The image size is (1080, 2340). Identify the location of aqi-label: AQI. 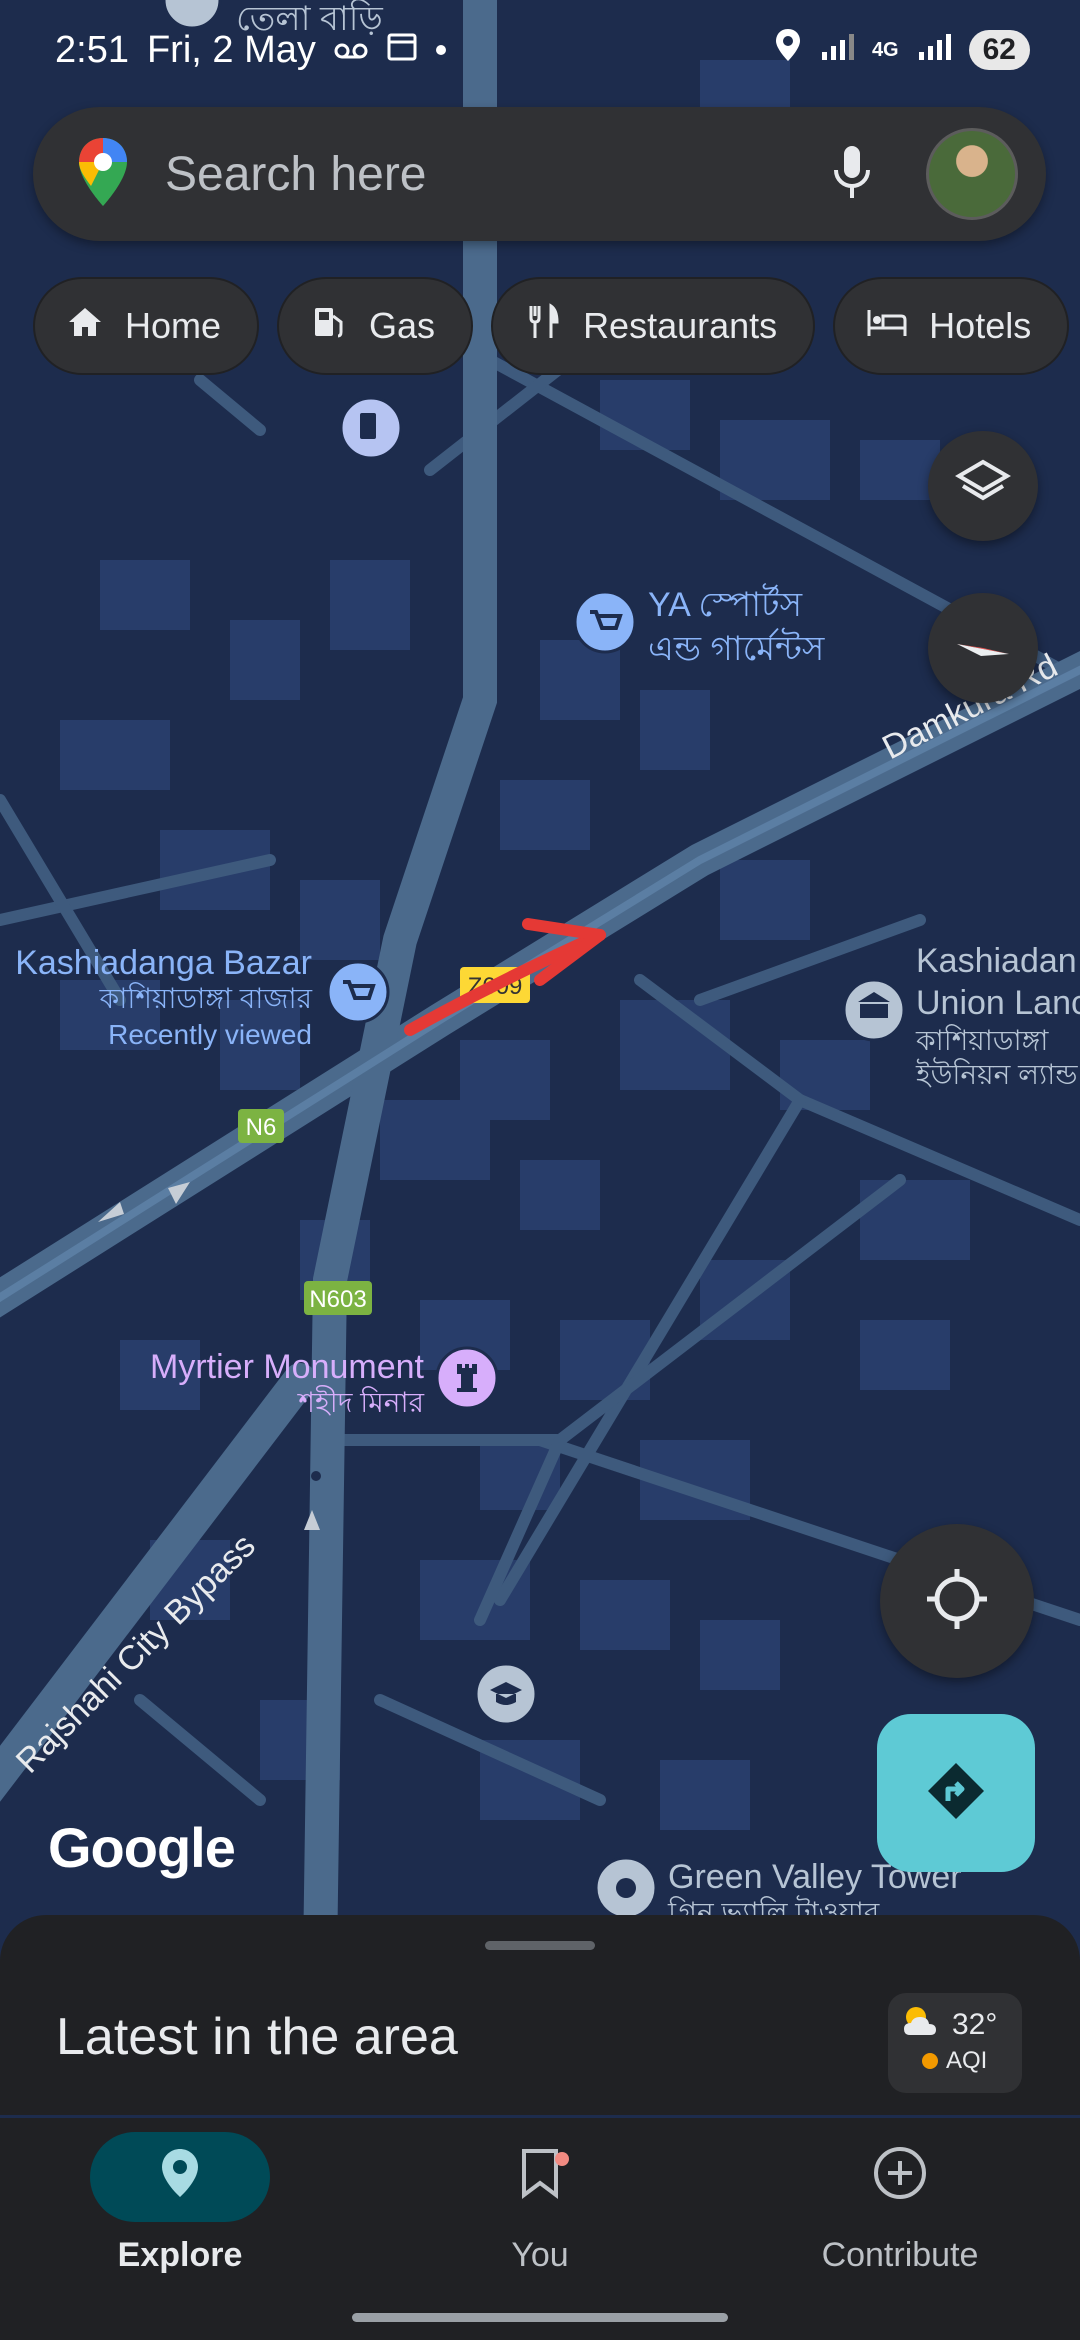
(967, 2060).